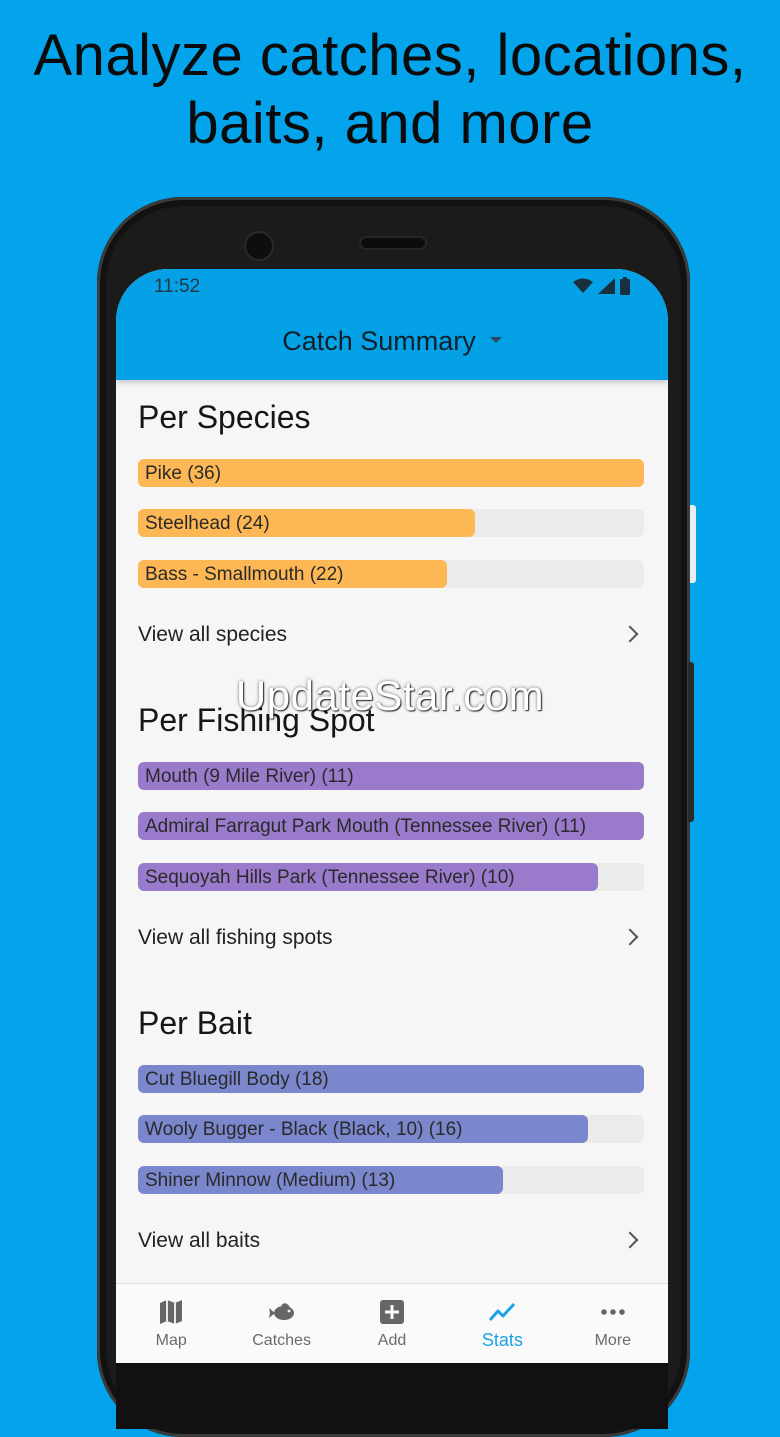 This screenshot has height=1437, width=780. Describe the element at coordinates (244, 574) in the screenshot. I see `bar-label: Bass - Smallmouth (22)` at that location.